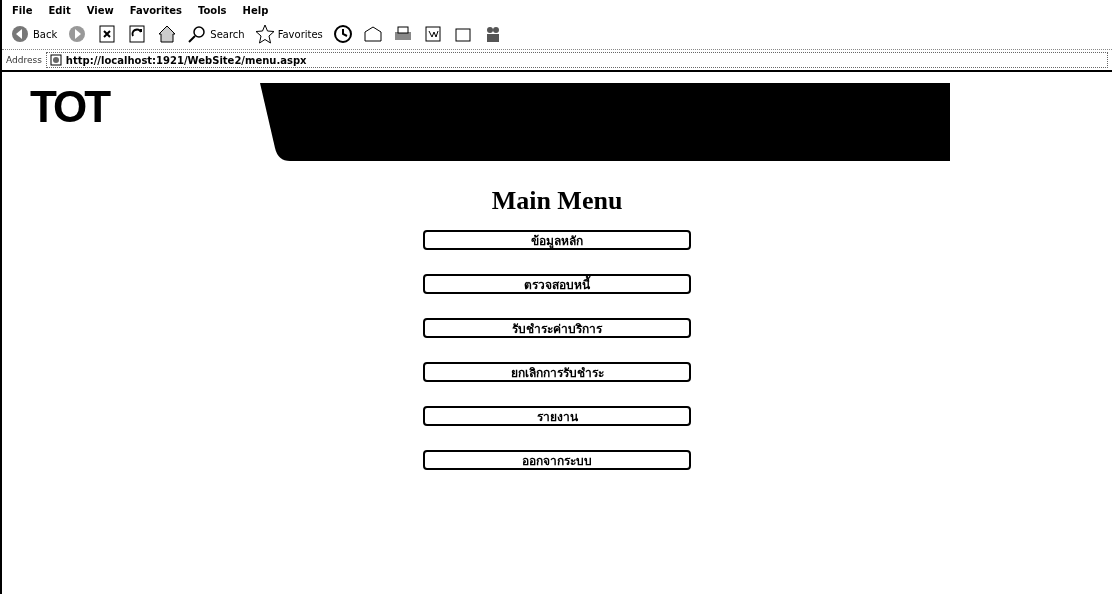 The width and height of the screenshot is (1112, 594). What do you see at coordinates (557, 460) in the screenshot?
I see `menu-button: ออกจากระบบ` at bounding box center [557, 460].